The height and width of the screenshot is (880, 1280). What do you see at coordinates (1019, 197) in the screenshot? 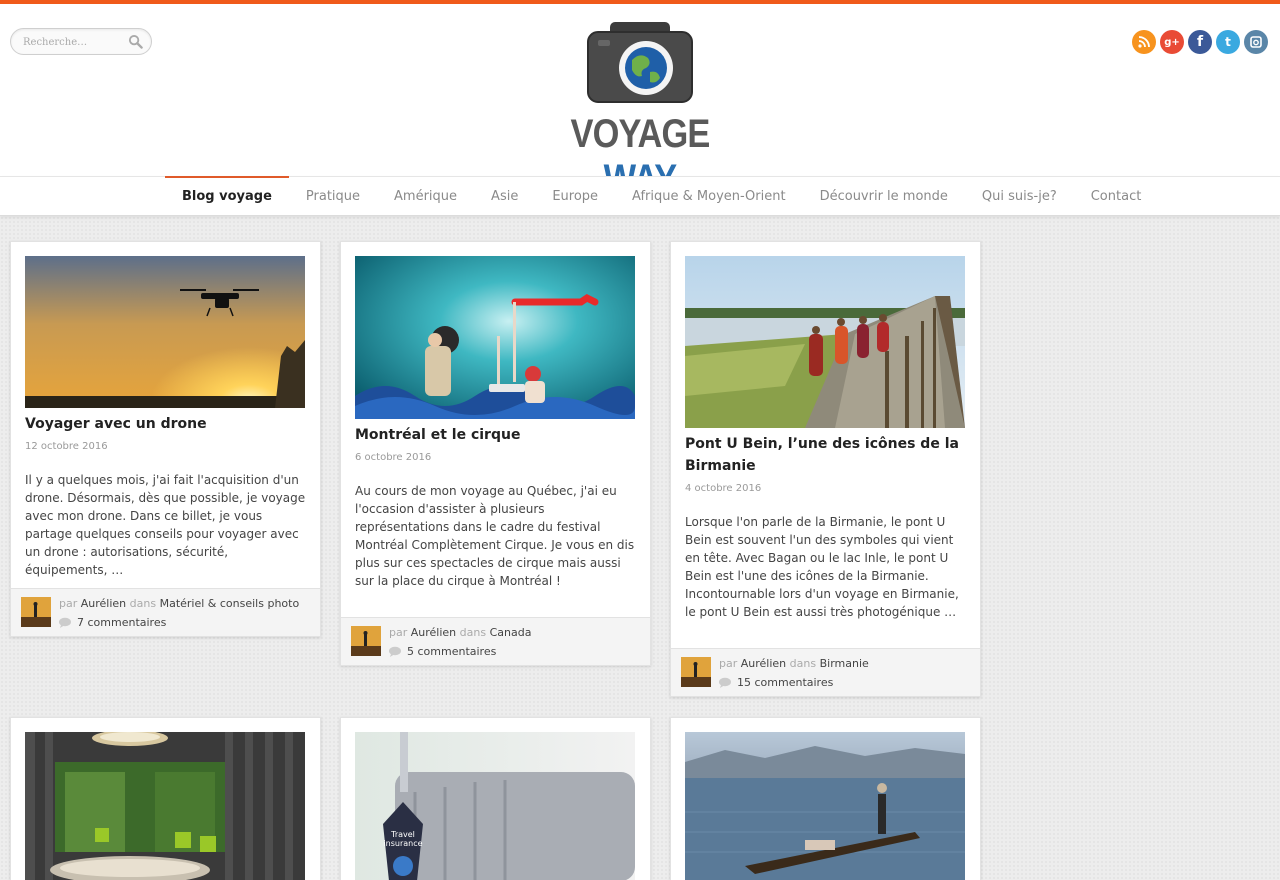
I see `nav-item-qui-suis-je: Qui suis-je?` at bounding box center [1019, 197].